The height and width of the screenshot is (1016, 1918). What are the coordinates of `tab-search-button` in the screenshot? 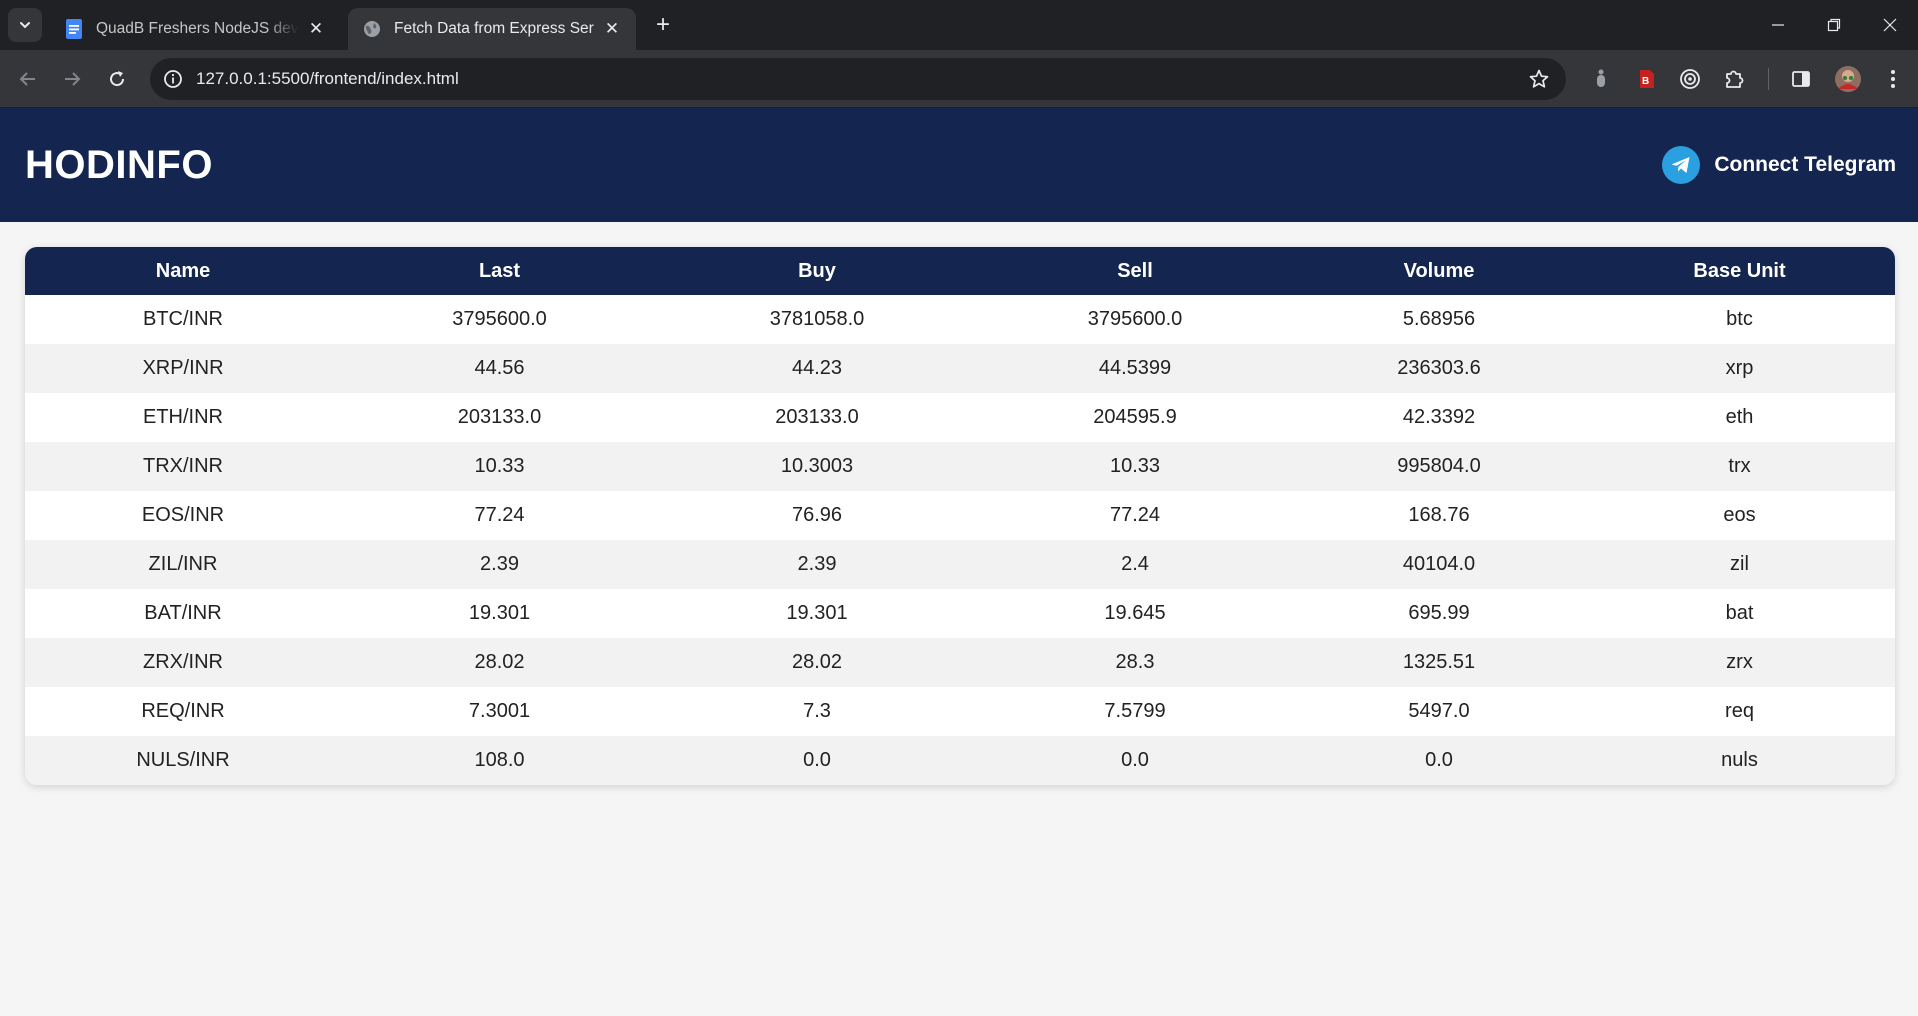 It's located at (25, 25).